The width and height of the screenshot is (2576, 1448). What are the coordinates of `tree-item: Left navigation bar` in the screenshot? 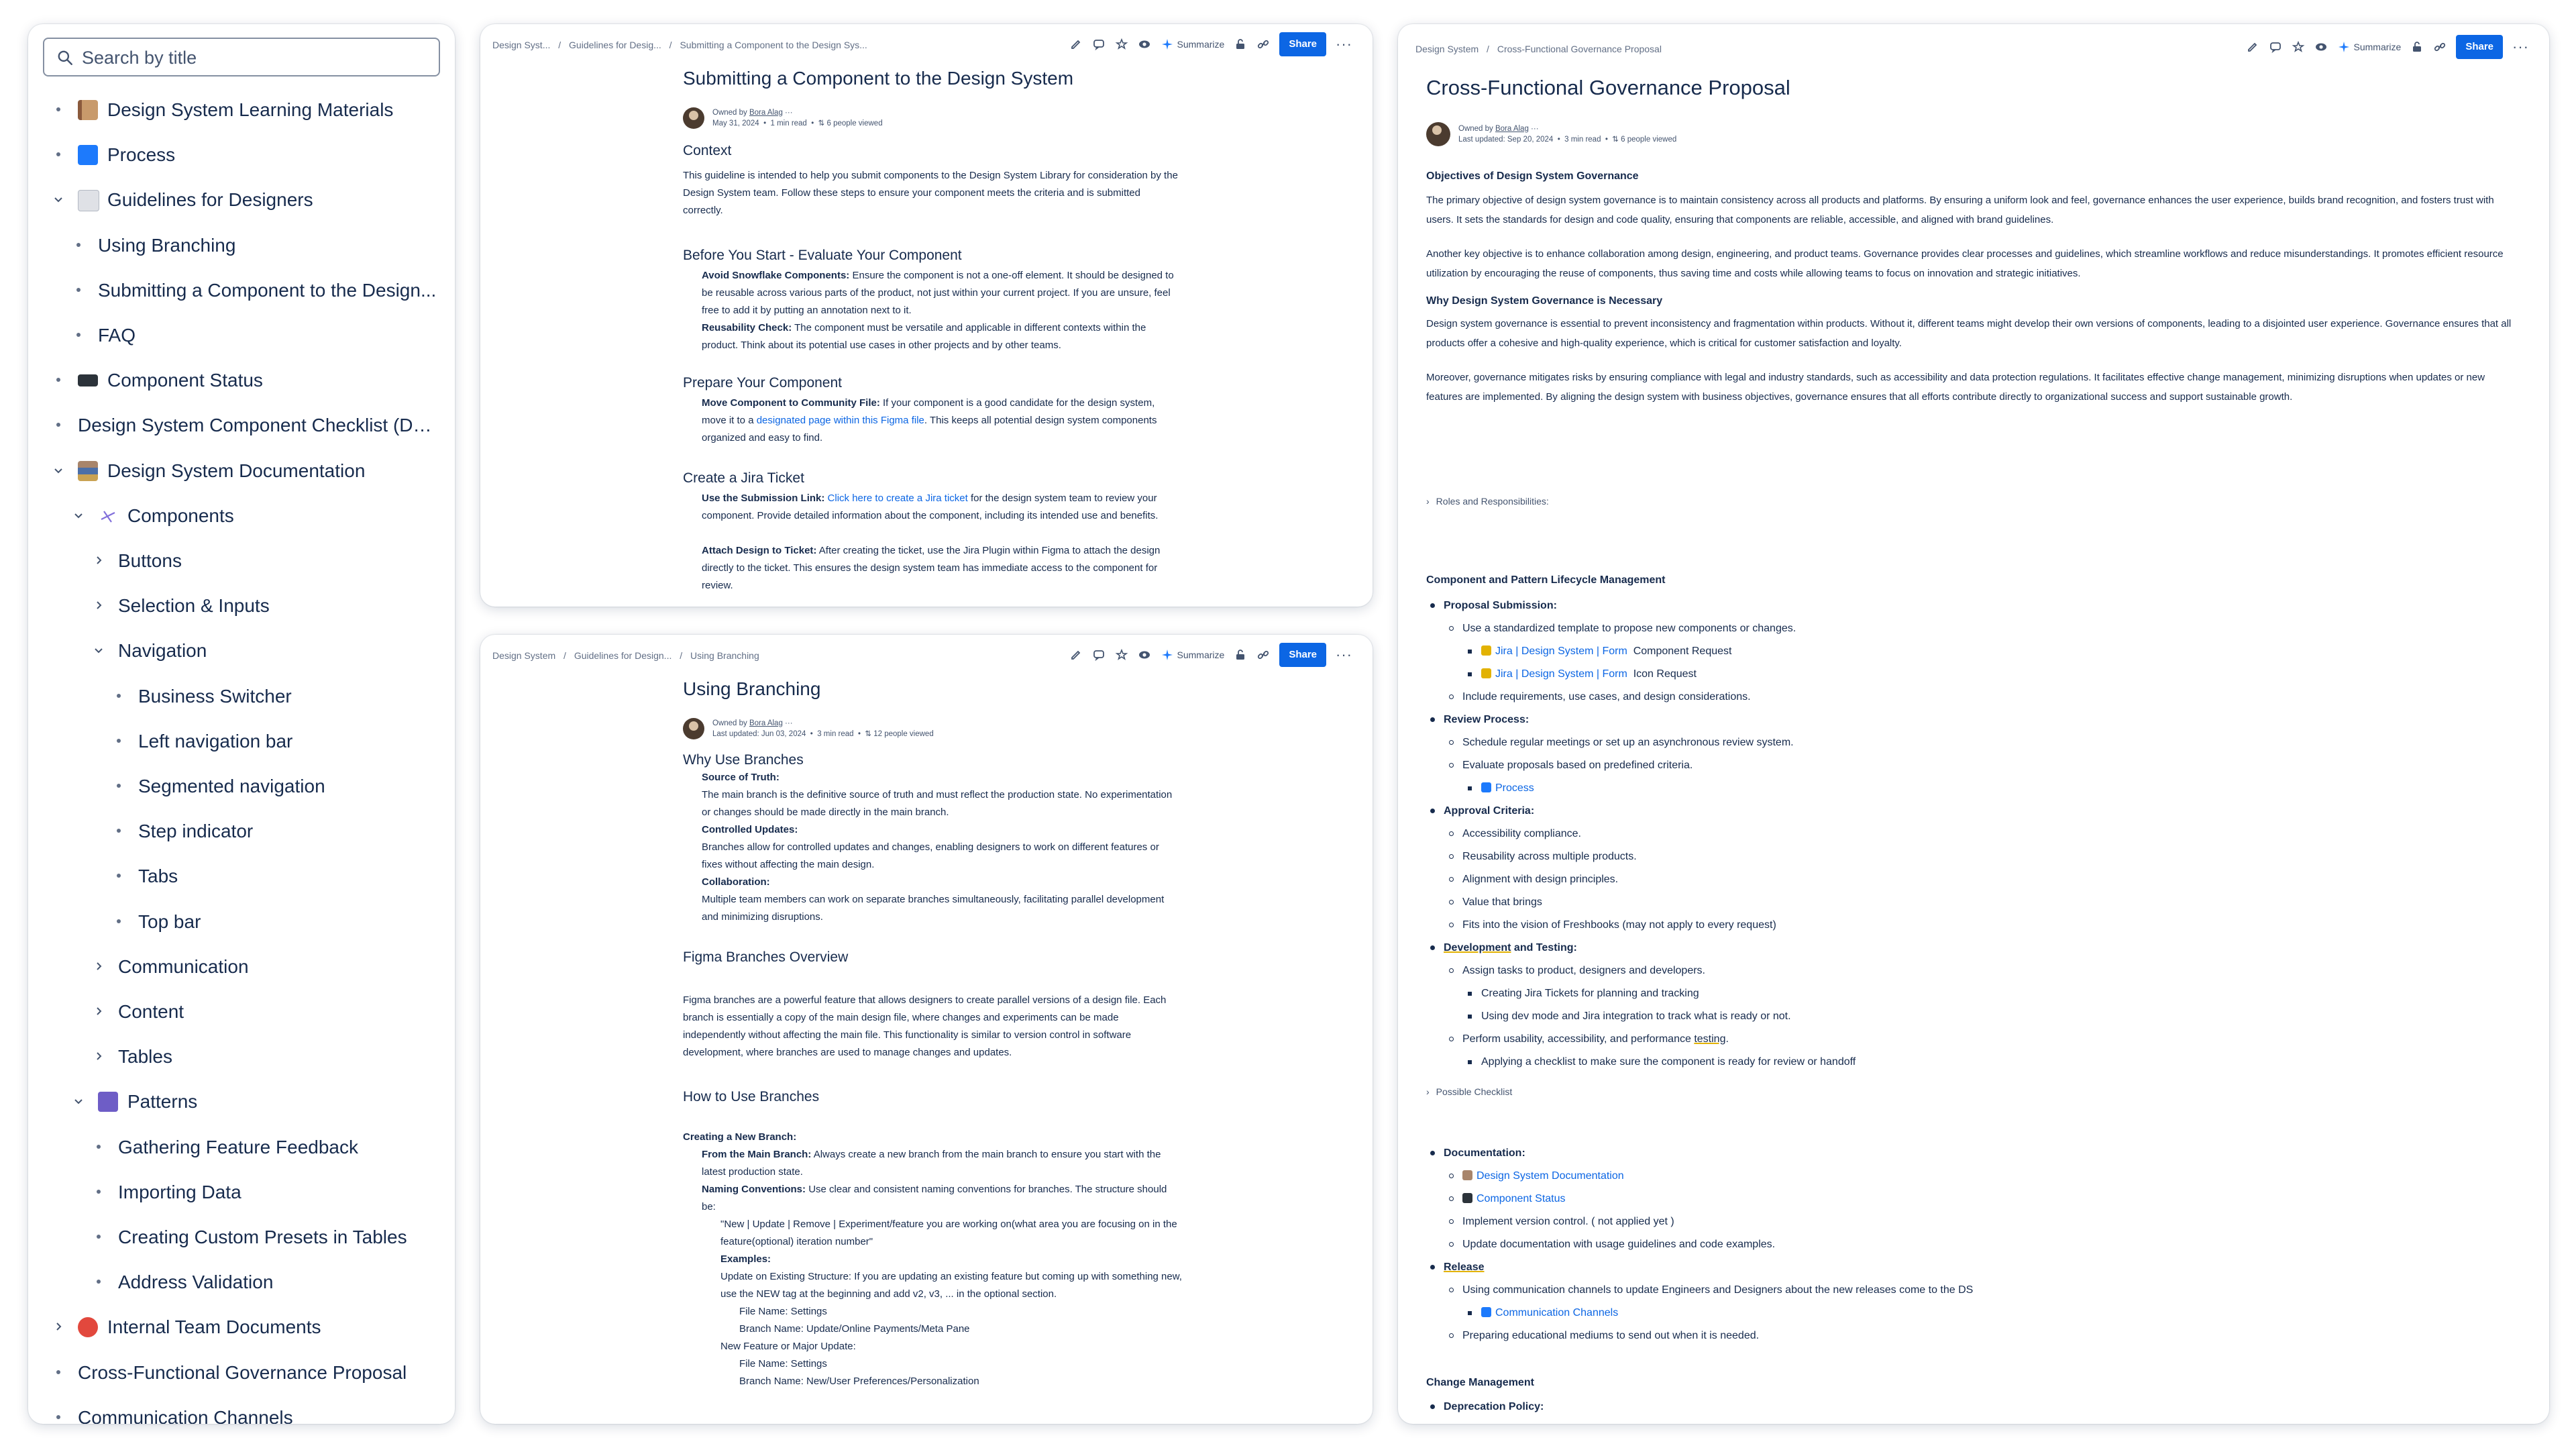 It's located at (241, 741).